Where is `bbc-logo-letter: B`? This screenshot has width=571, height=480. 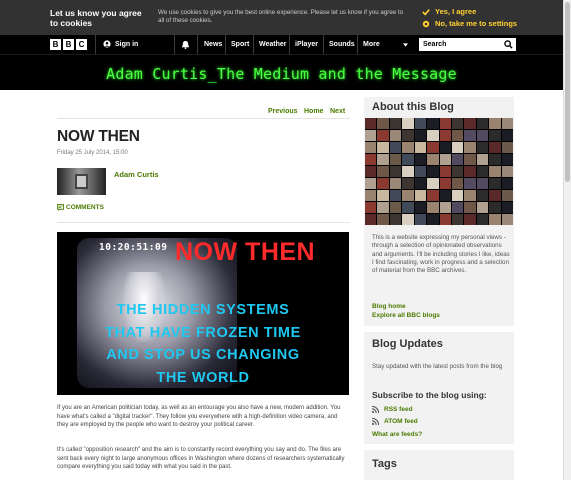
bbc-logo-letter: B is located at coordinates (68, 44).